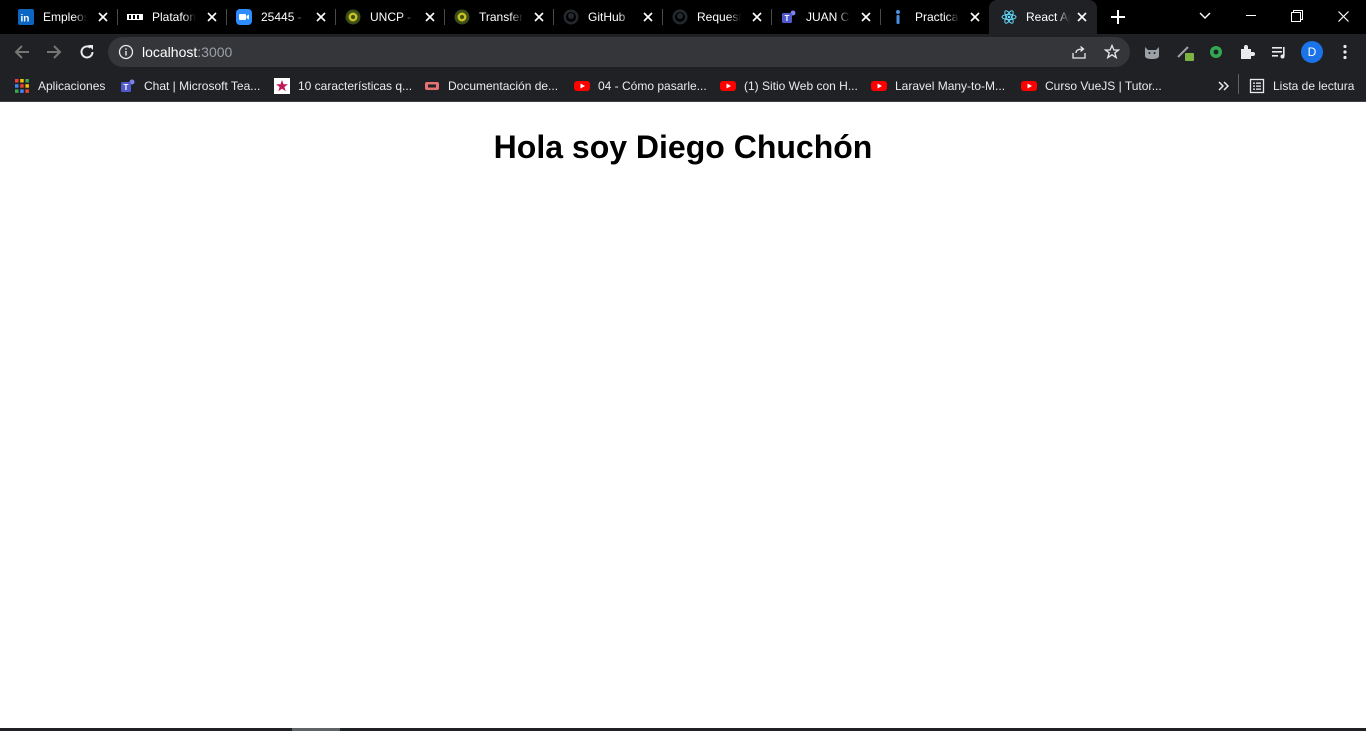  Describe the element at coordinates (135, 17) in the screenshot. I see `platform-icon` at that location.